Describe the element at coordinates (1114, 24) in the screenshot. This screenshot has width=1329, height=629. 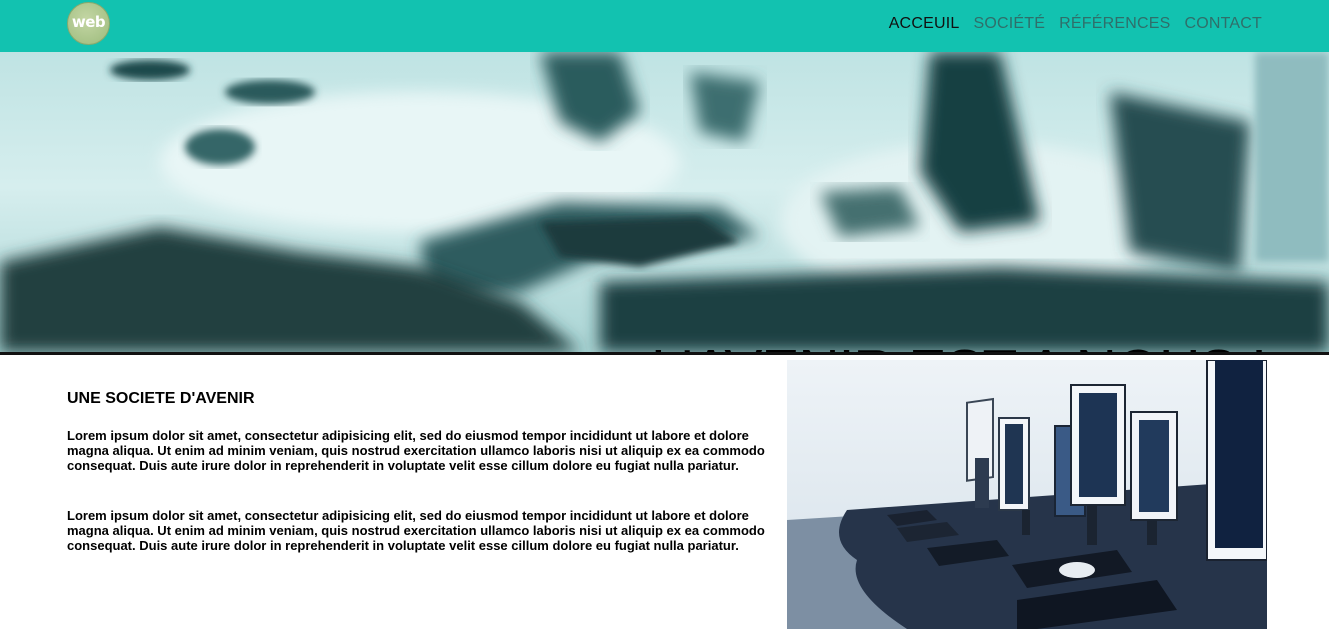
I see `nav-item-references: RÉFÉRENCES` at that location.